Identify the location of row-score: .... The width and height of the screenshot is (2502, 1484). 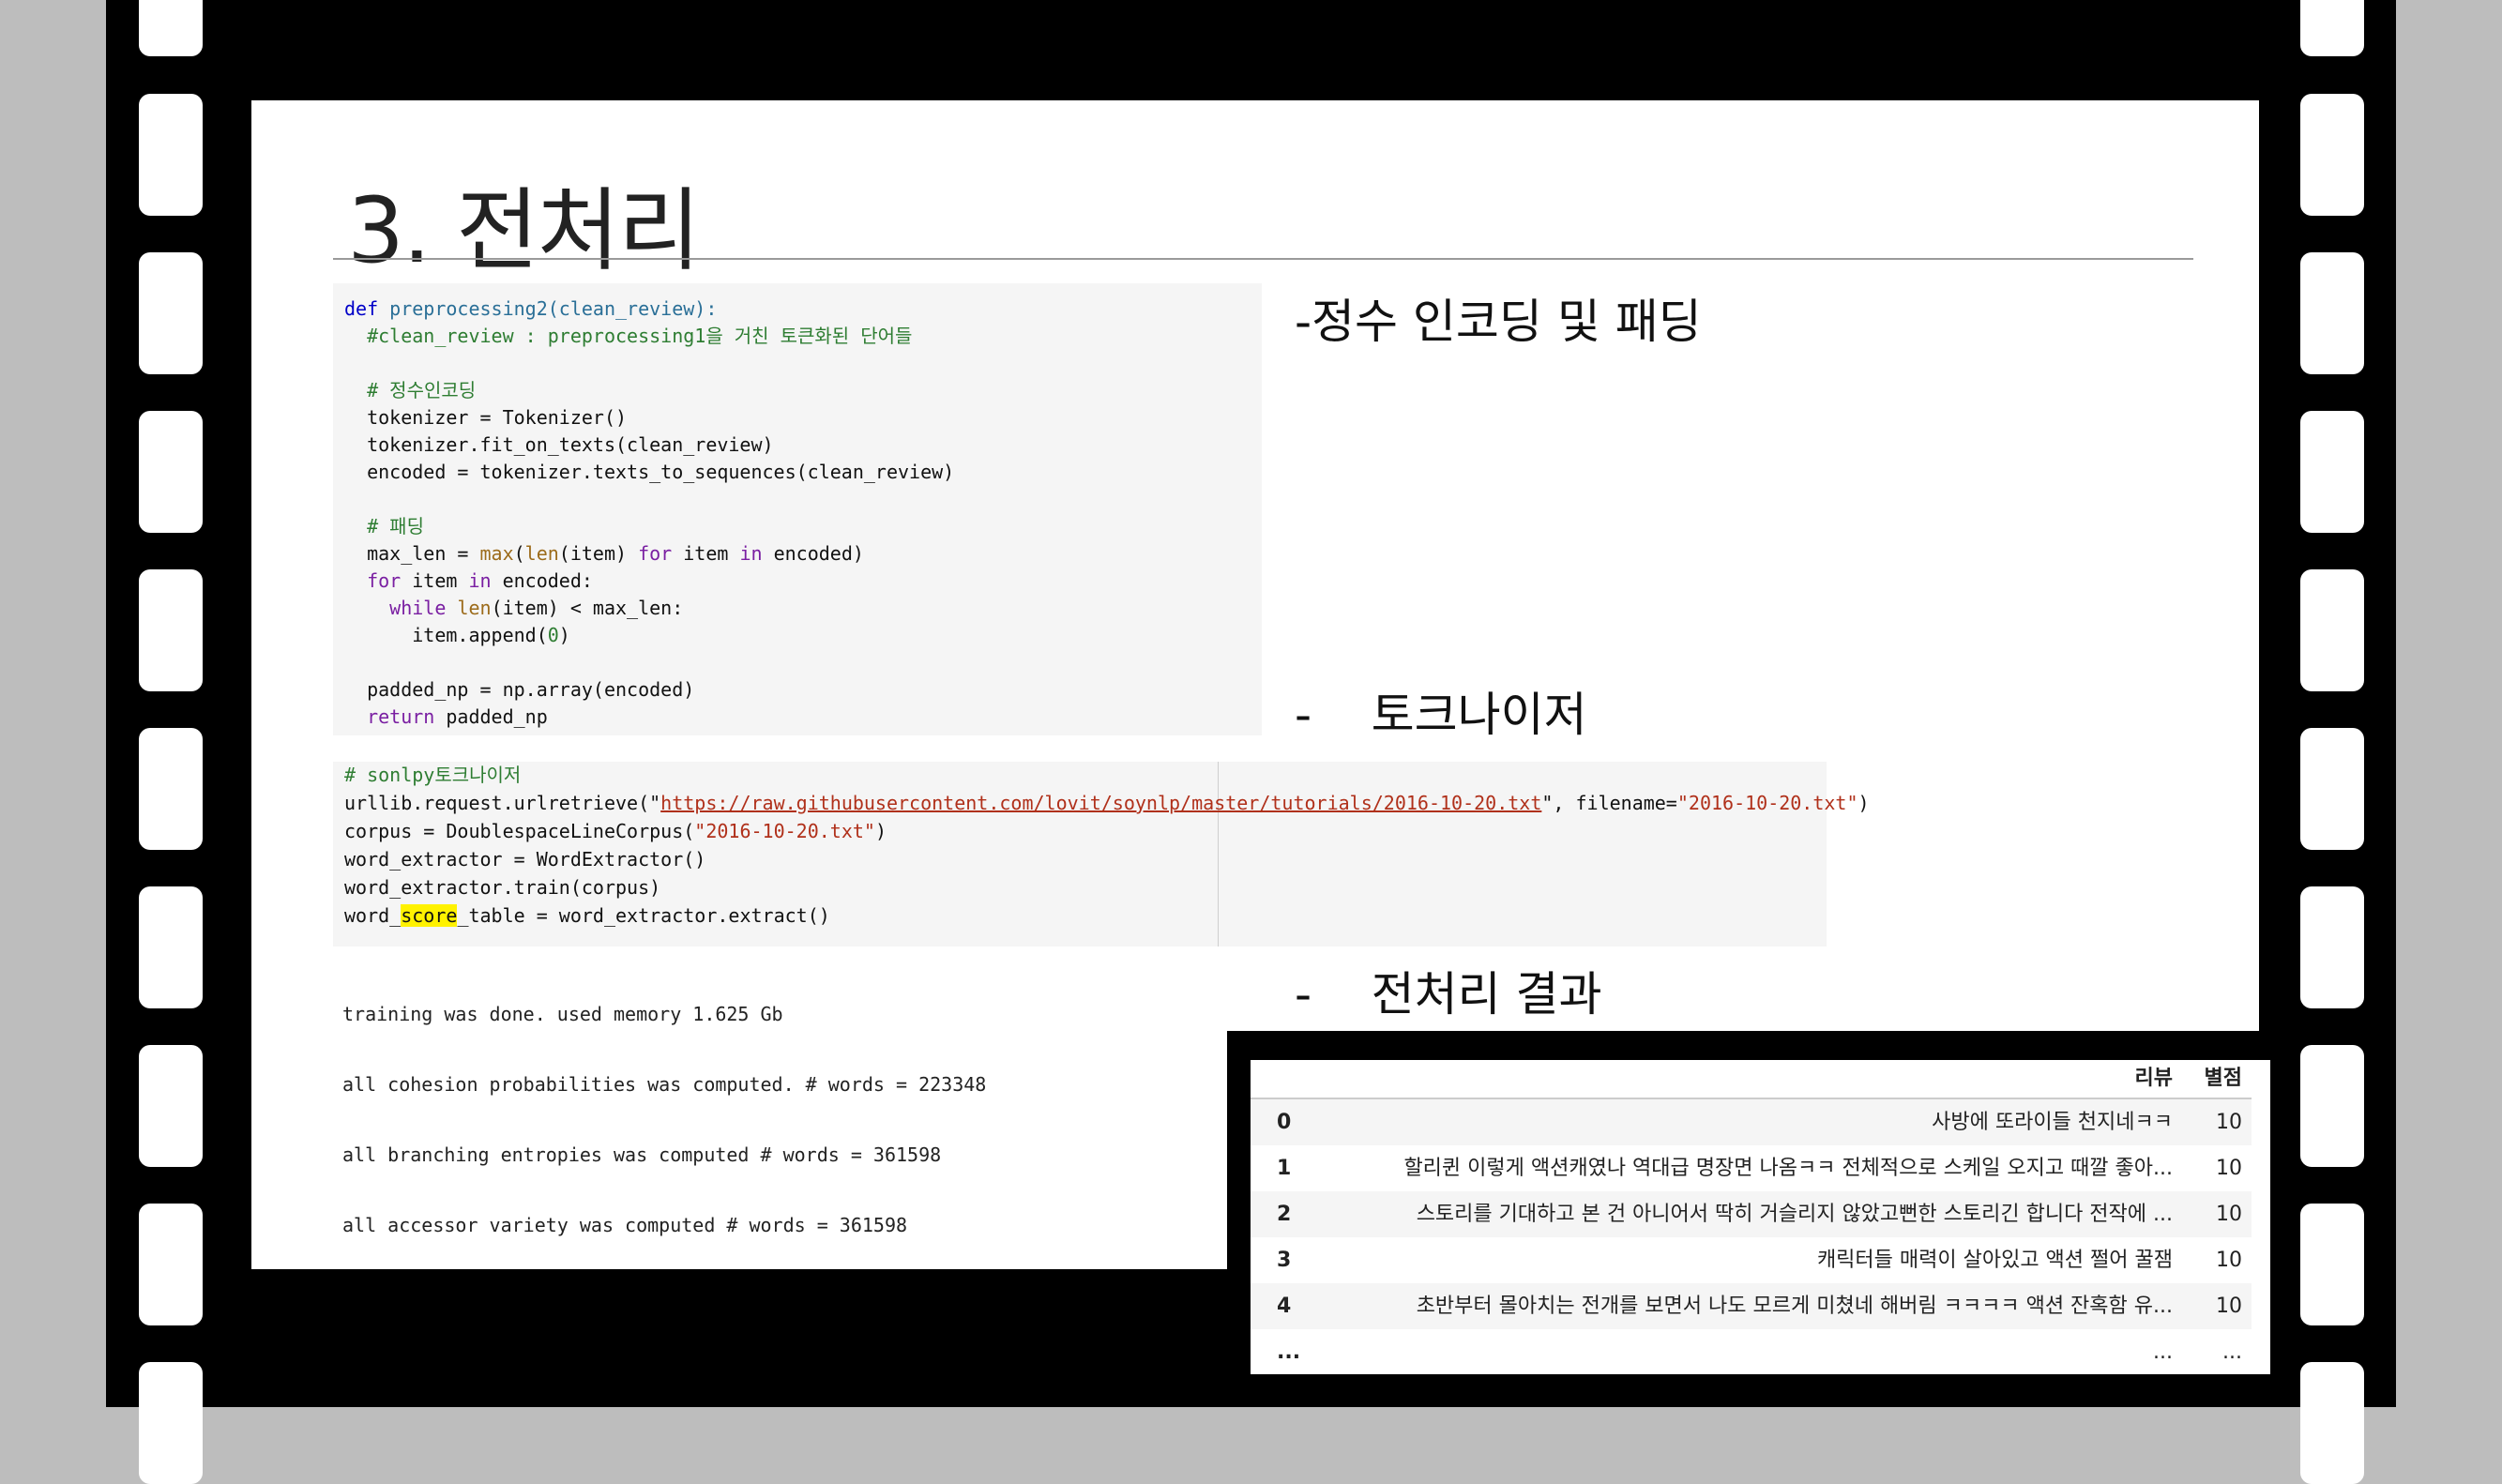
(2232, 1352).